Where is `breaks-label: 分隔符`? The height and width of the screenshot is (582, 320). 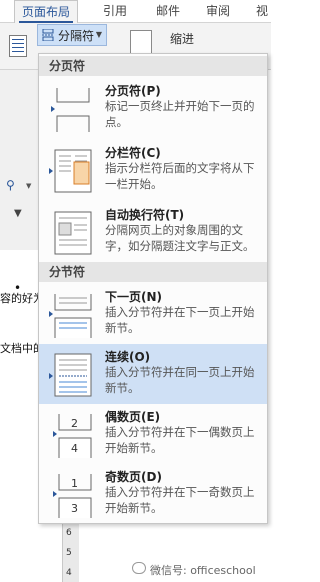 breaks-label: 分隔符 is located at coordinates (76, 36).